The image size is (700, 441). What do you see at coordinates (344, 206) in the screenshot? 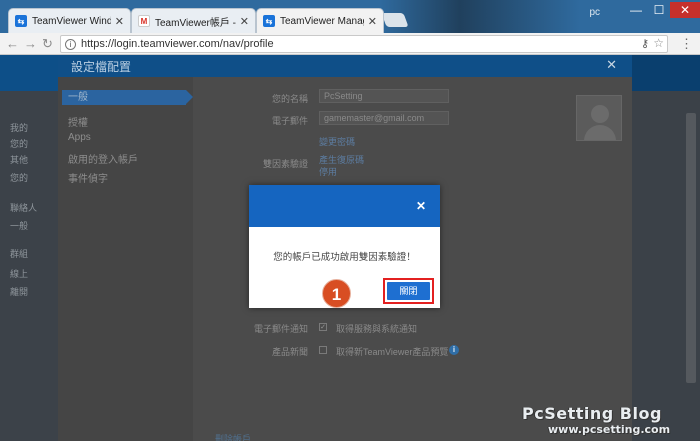
I see `dialog-header: ✕` at bounding box center [344, 206].